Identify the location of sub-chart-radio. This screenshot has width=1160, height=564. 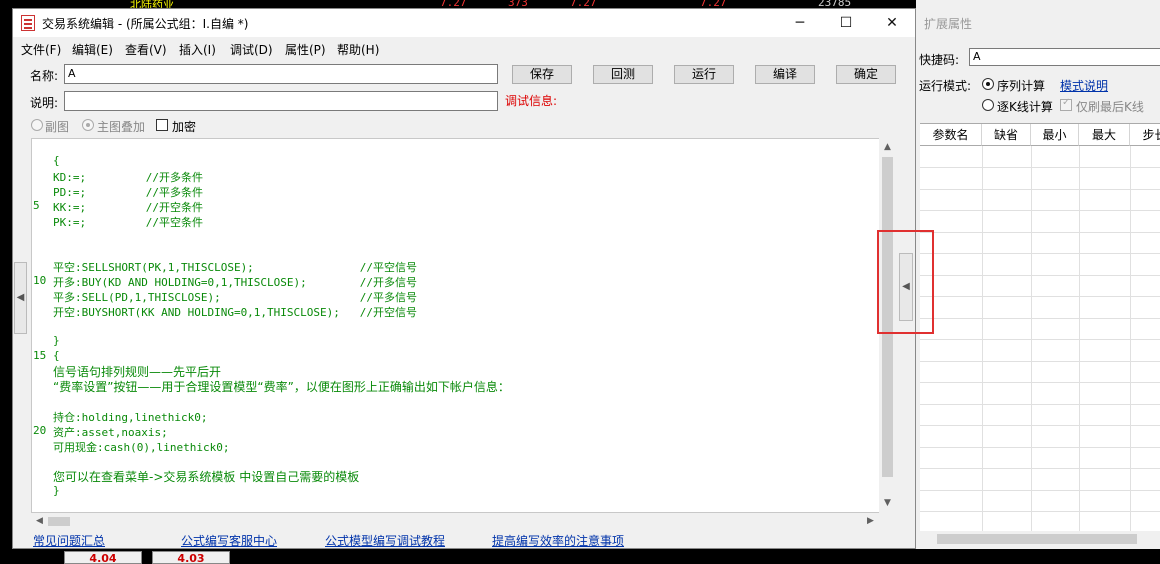
(37, 125).